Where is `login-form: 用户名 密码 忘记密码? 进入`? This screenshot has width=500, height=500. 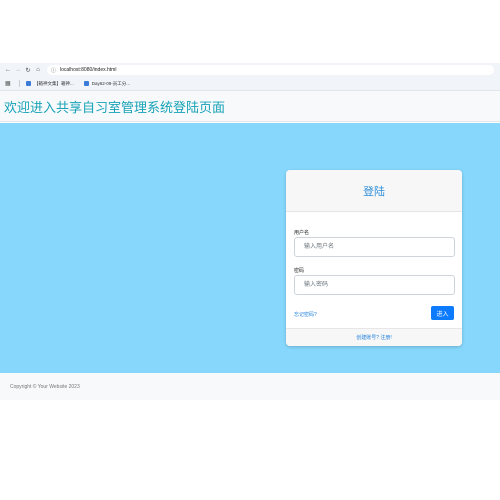 login-form: 用户名 密码 忘记密码? 进入 is located at coordinates (374, 276).